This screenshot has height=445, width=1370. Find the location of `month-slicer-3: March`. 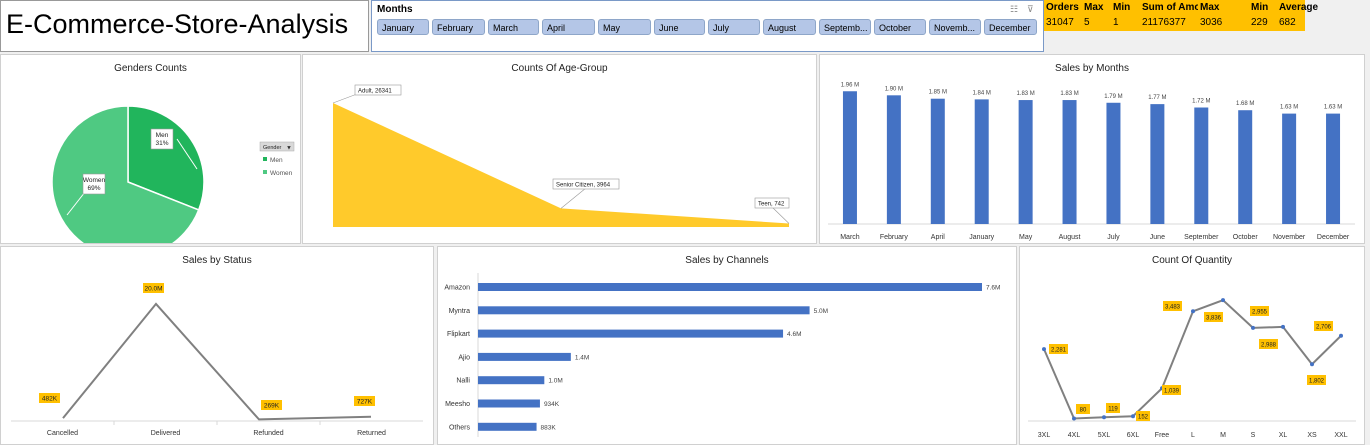

month-slicer-3: March is located at coordinates (513, 27).